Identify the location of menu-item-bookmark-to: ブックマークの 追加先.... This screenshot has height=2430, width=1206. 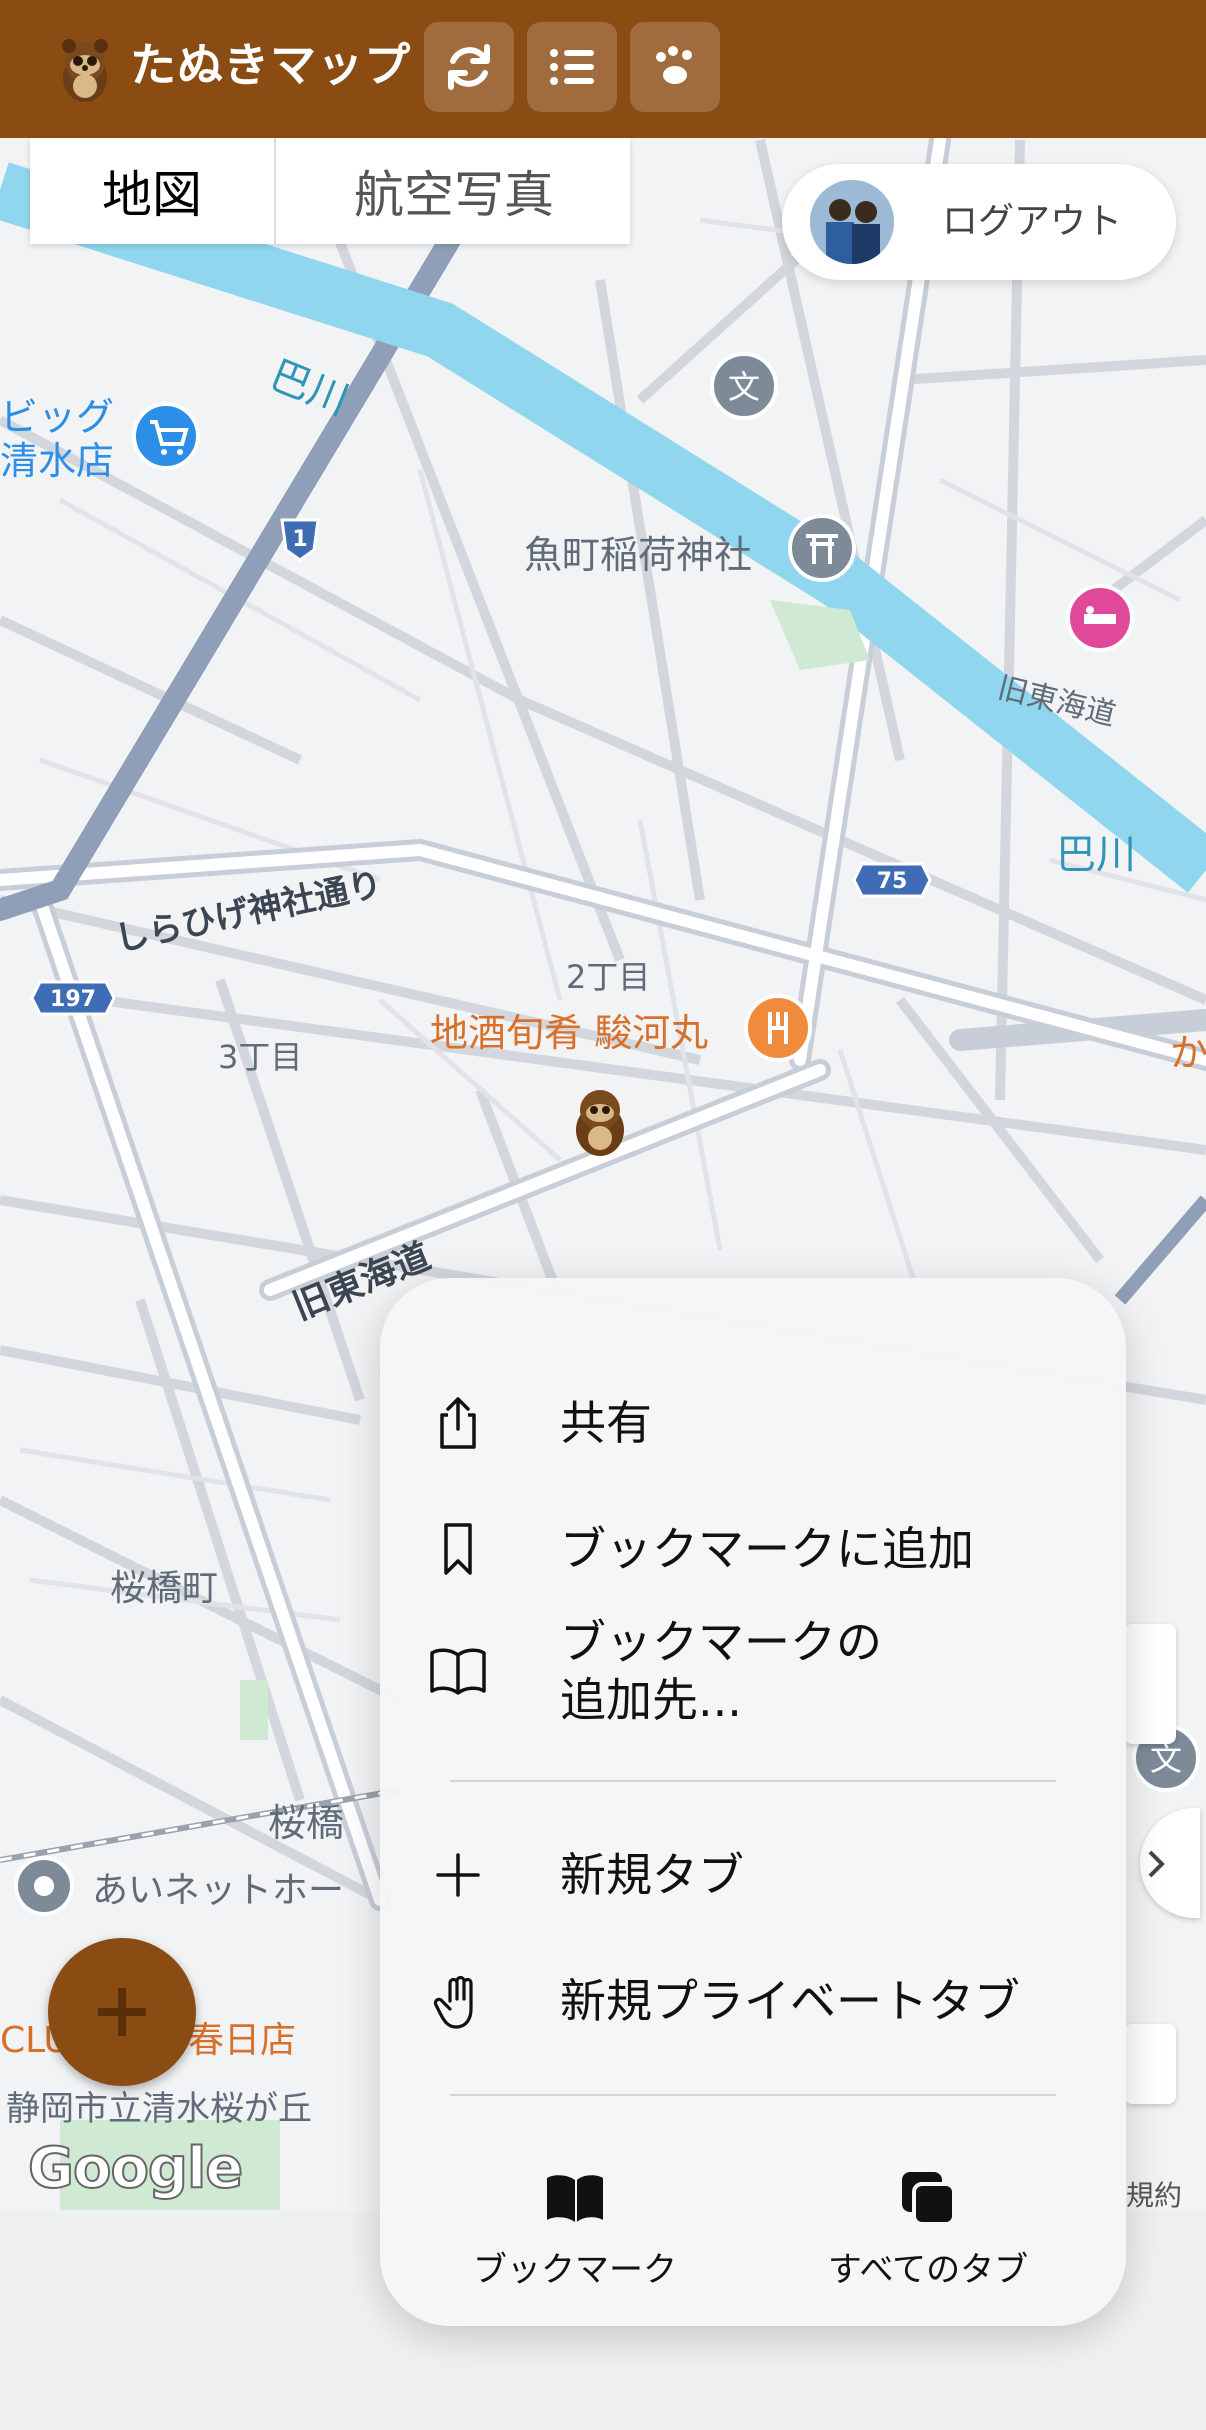
(753, 1671).